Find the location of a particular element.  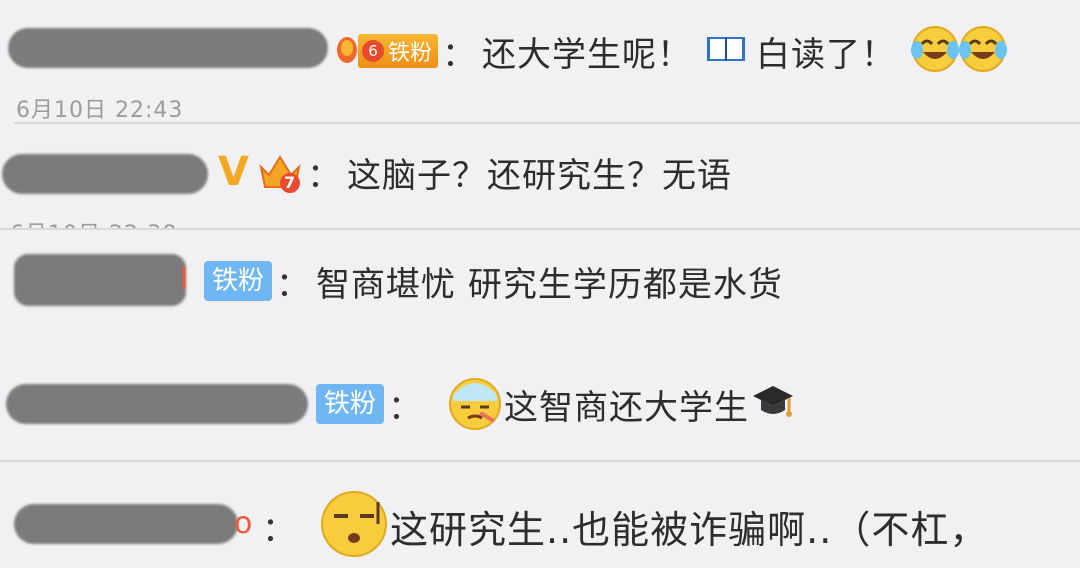

graduation-cap-icon is located at coordinates (773, 404).